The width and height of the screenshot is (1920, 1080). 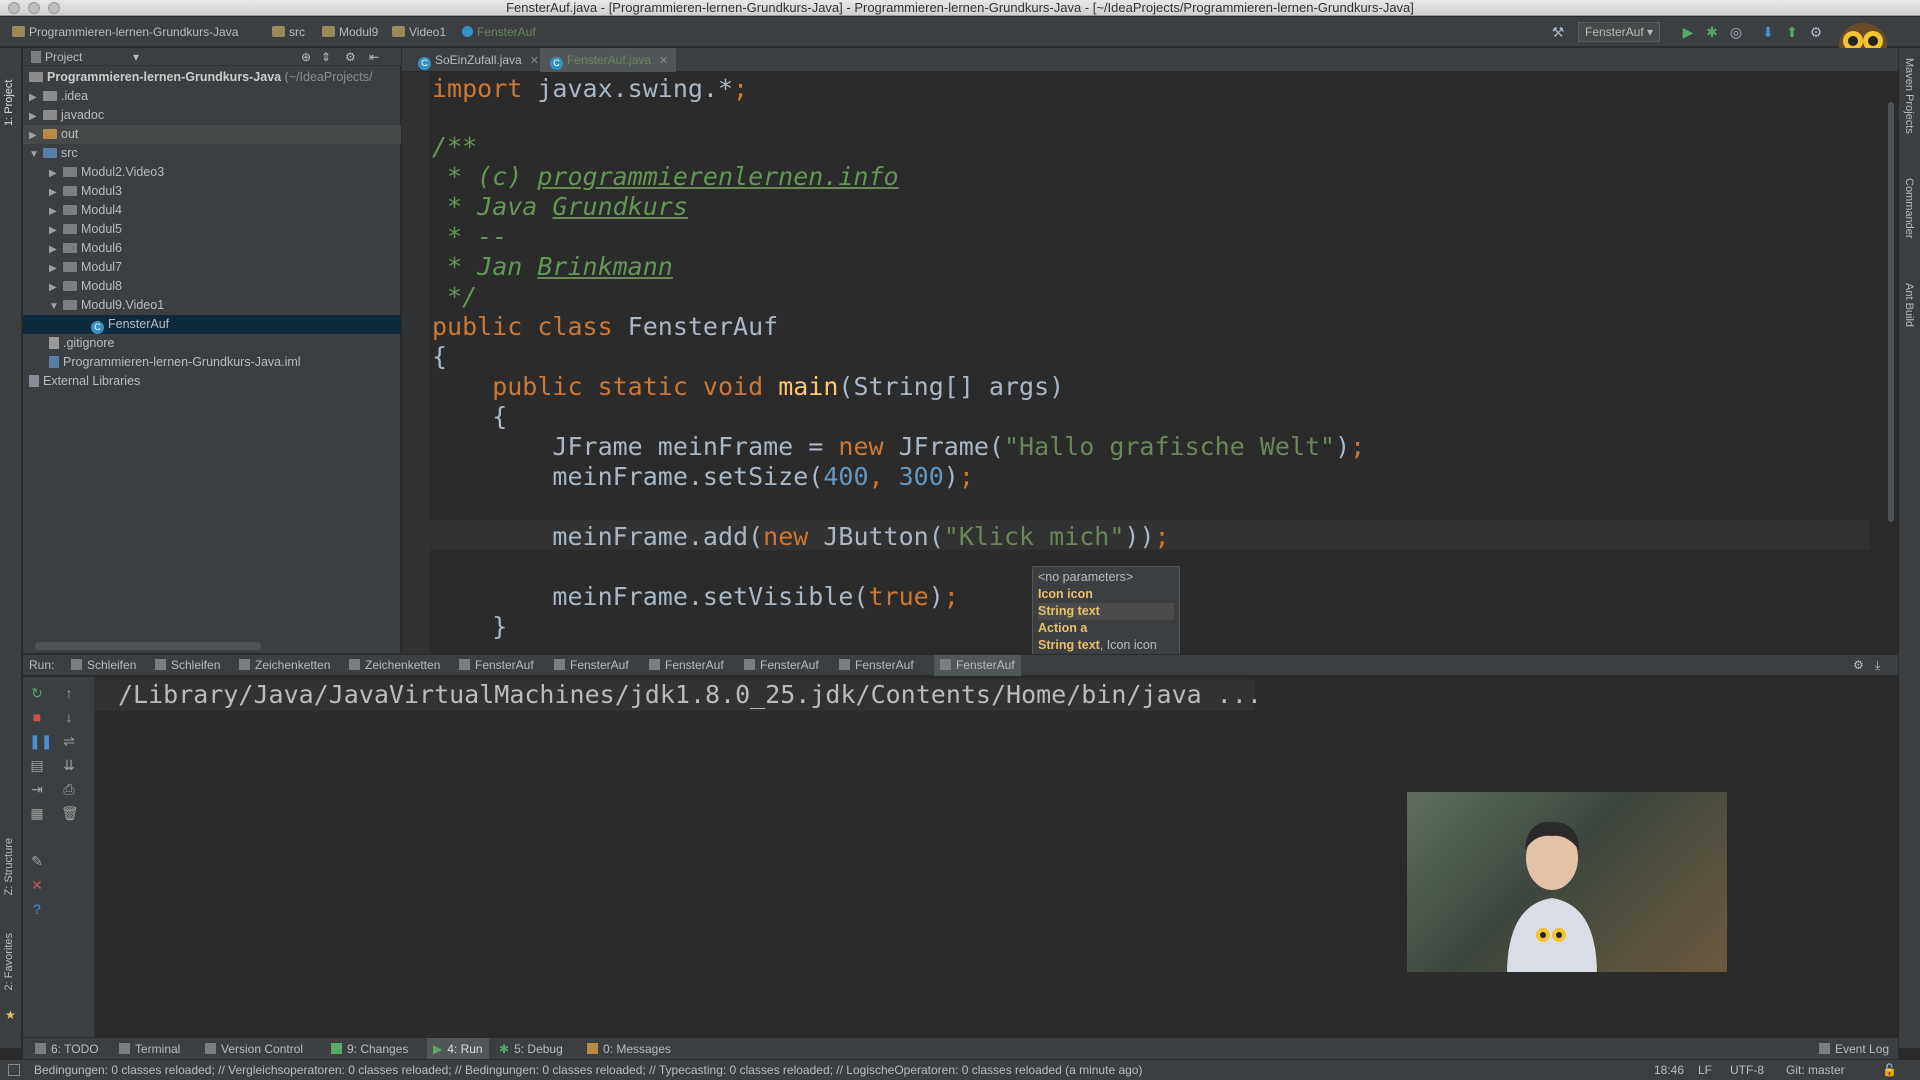 I want to click on tree-item-modul9: ▼ Modul9.Video1, so click(x=212, y=305).